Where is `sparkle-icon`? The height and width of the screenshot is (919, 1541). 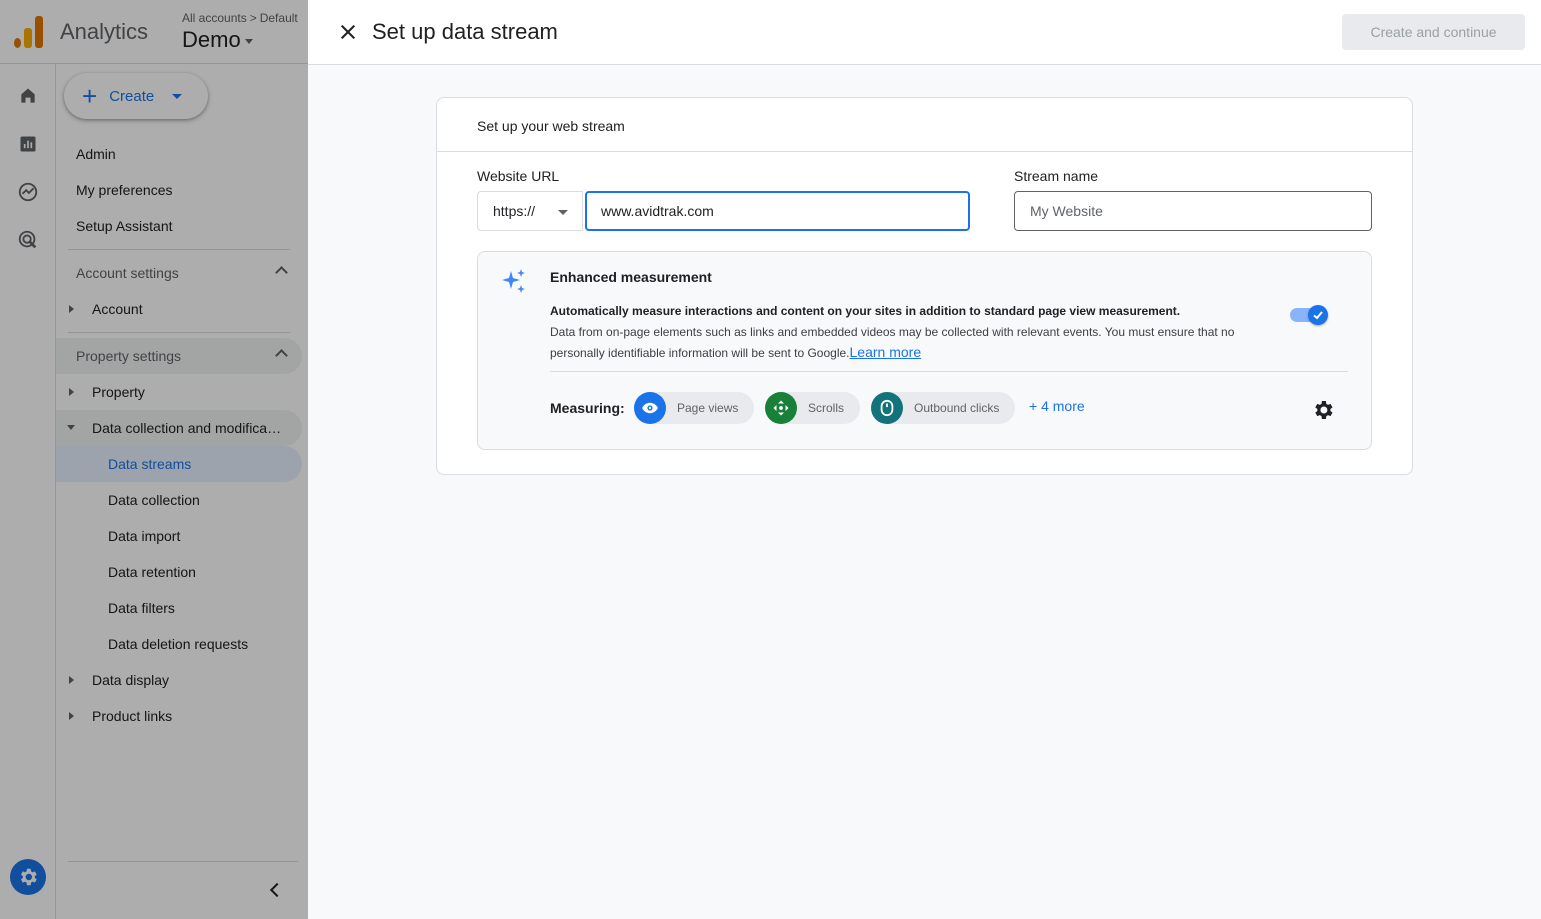 sparkle-icon is located at coordinates (513, 281).